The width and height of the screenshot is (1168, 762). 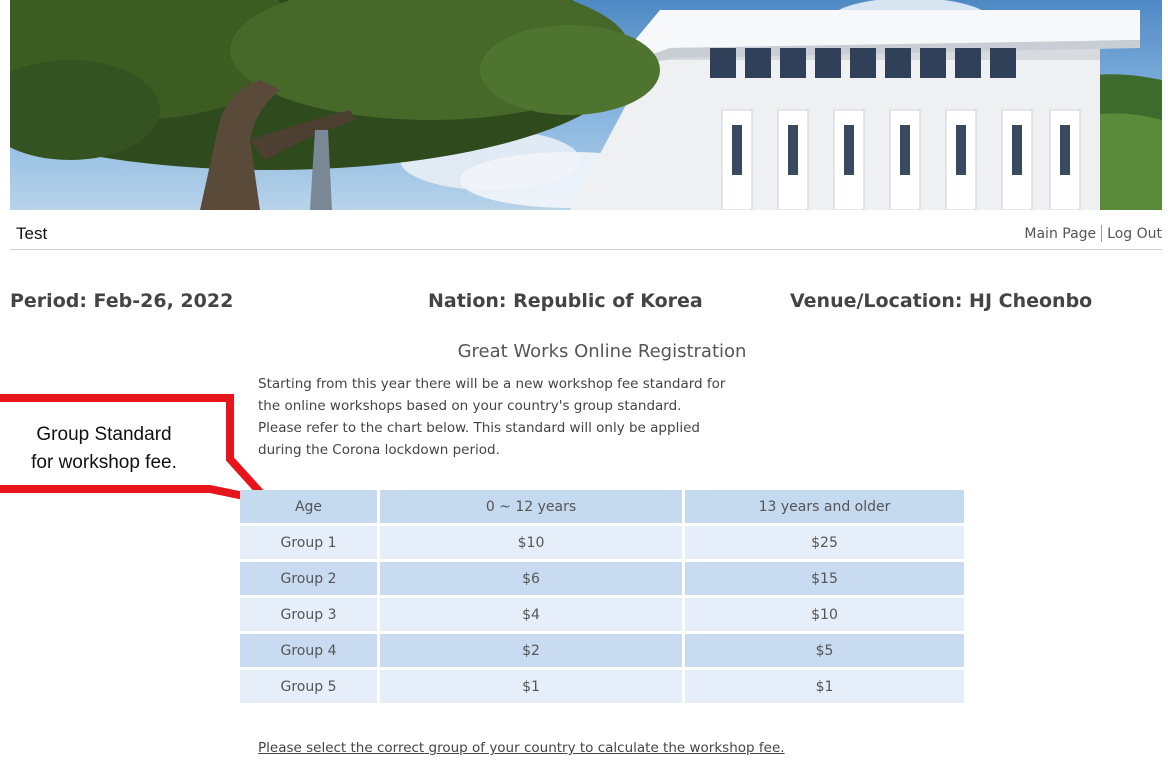 I want to click on fee-child-cell: $1, so click(x=532, y=688).